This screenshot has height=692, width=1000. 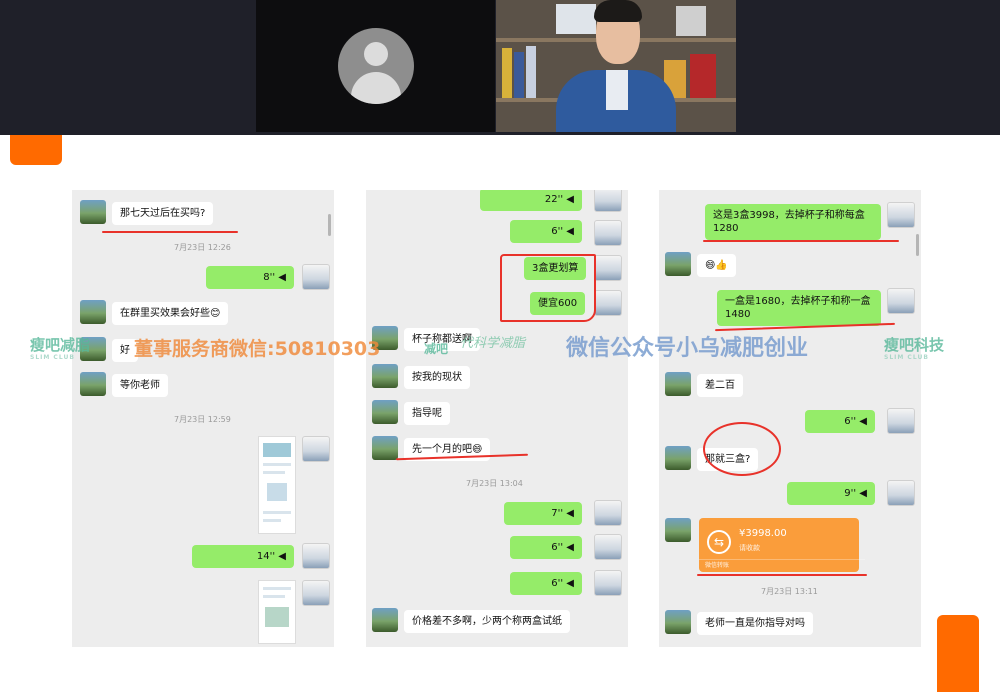 I want to click on message-bubble: 价格差不多啊，少两个称两盒试纸, so click(x=487, y=621).